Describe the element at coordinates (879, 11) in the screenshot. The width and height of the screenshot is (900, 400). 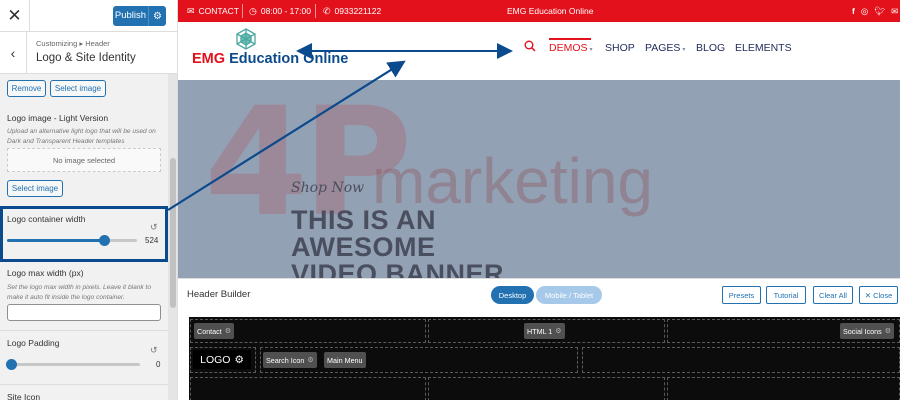
I see `twitter-icon: 🐦︎` at that location.